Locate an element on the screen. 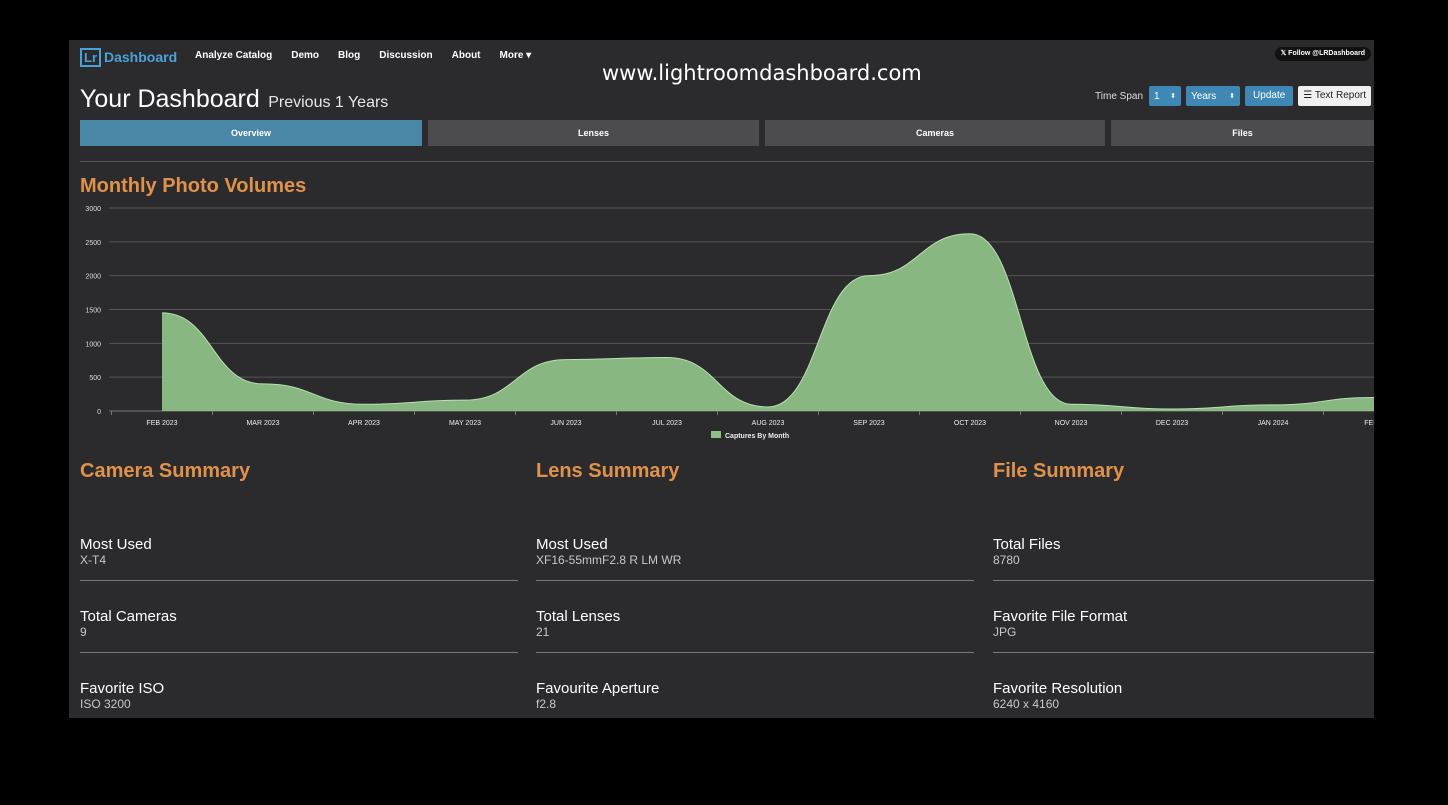 The image size is (1448, 805). text-report-label: Text Report is located at coordinates (1340, 95).